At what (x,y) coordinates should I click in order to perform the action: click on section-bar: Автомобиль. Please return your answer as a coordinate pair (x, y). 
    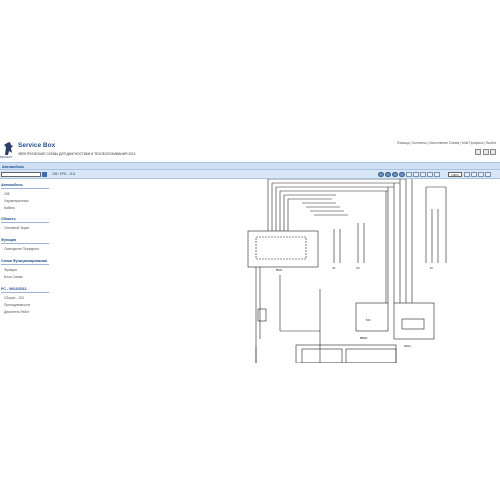
    Looking at the image, I should click on (250, 166).